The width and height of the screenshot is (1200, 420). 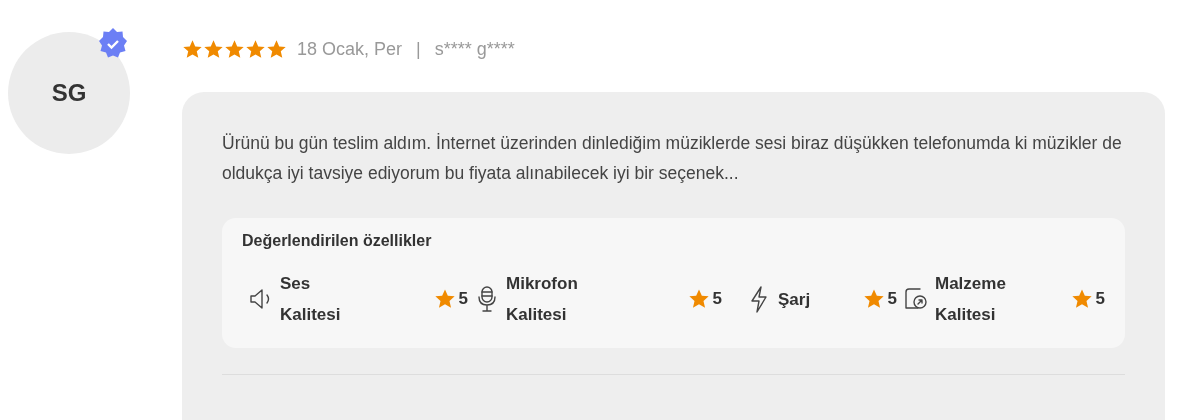 What do you see at coordinates (337, 241) in the screenshot?
I see `features-title: Değerlendirilen özellikler` at bounding box center [337, 241].